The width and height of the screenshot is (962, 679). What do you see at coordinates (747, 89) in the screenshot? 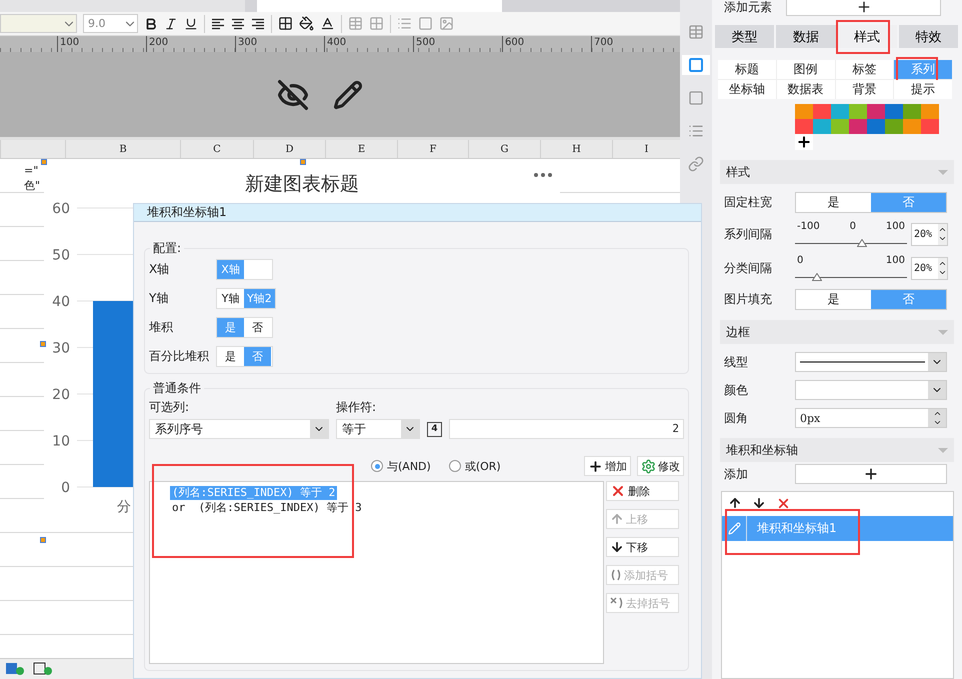
I see `sub-tab: 坐标轴` at bounding box center [747, 89].